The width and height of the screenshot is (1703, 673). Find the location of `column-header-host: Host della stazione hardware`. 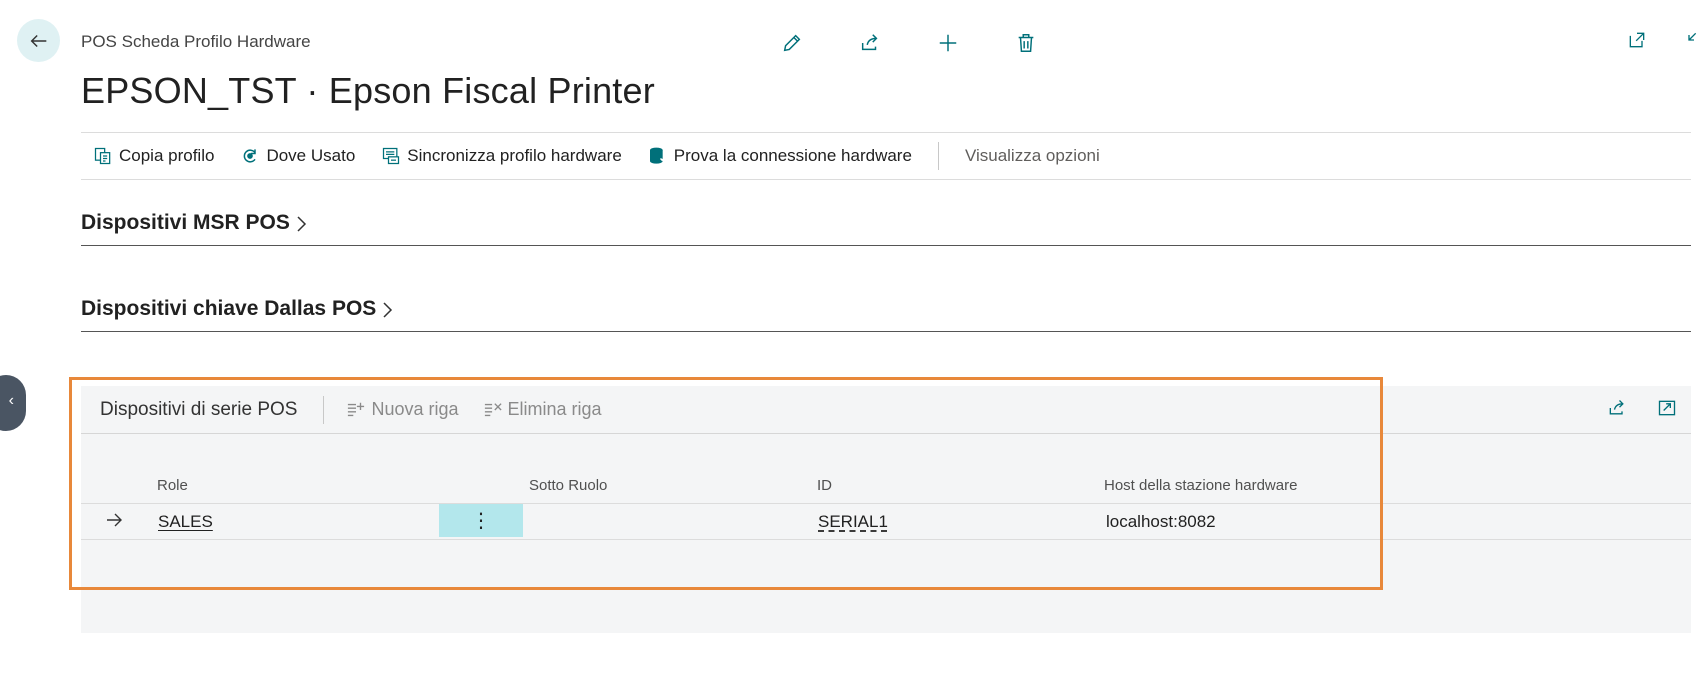

column-header-host: Host della stazione hardware is located at coordinates (1200, 485).